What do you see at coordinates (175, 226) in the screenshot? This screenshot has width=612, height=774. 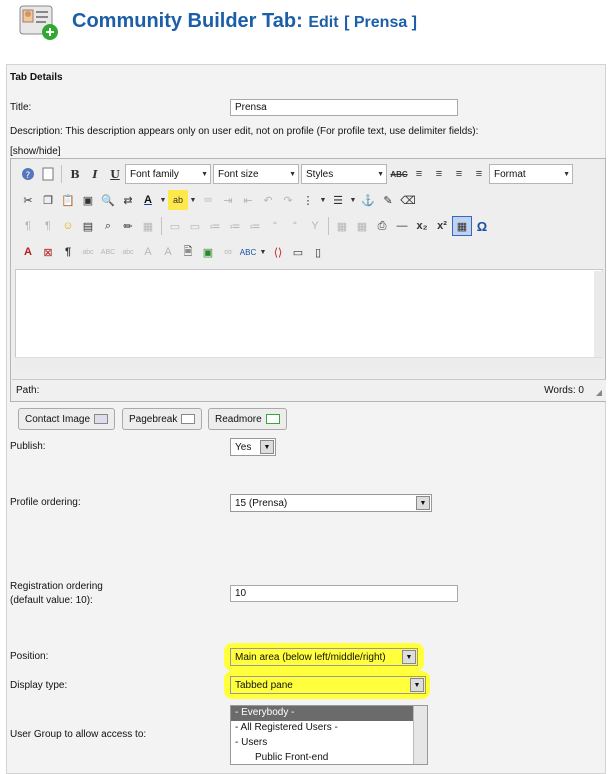 I see `layer-icon: ▭` at bounding box center [175, 226].